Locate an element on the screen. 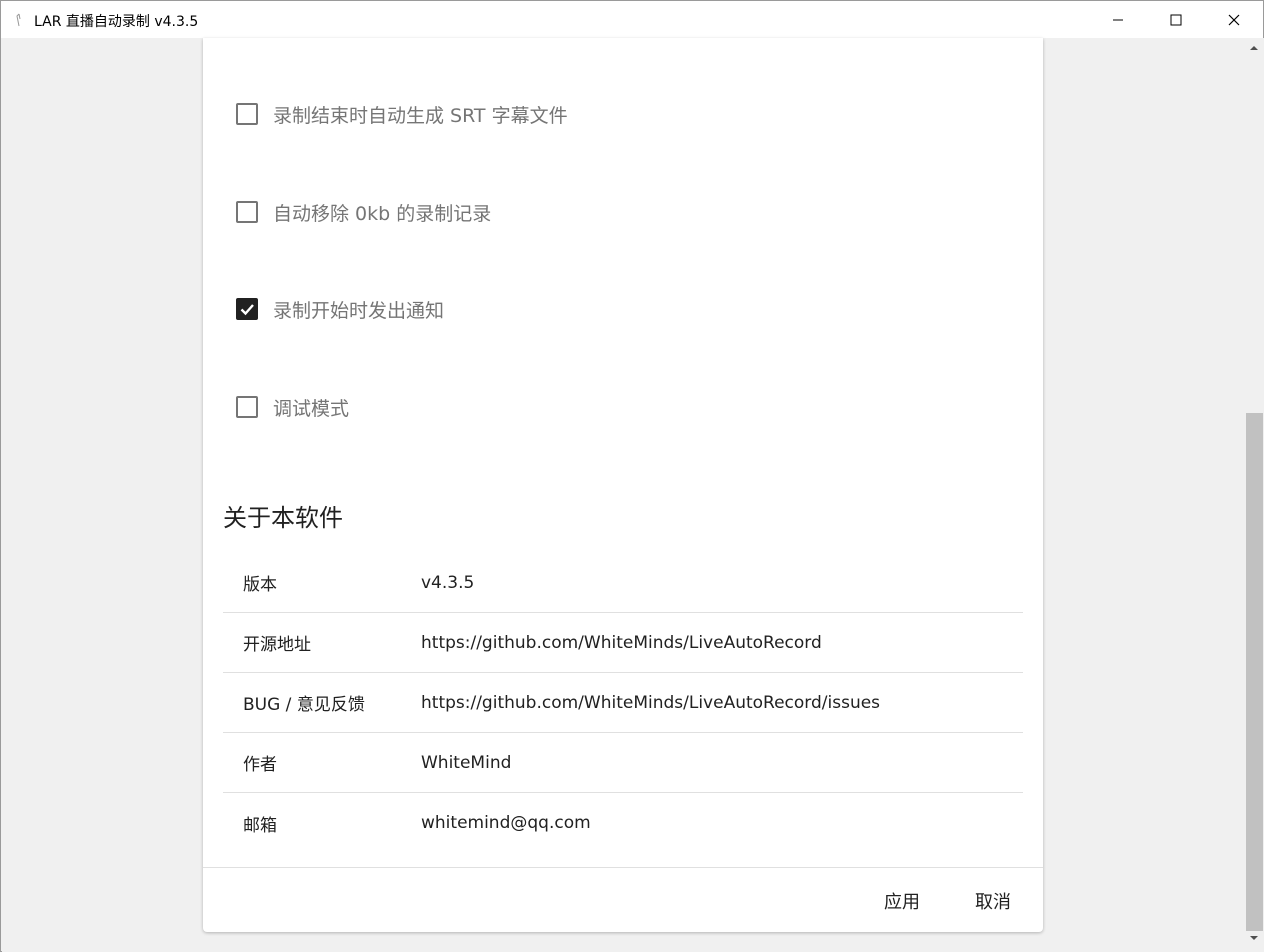  option-remove-0kb: 自动移除 0kb 的录制记录 is located at coordinates (364, 212).